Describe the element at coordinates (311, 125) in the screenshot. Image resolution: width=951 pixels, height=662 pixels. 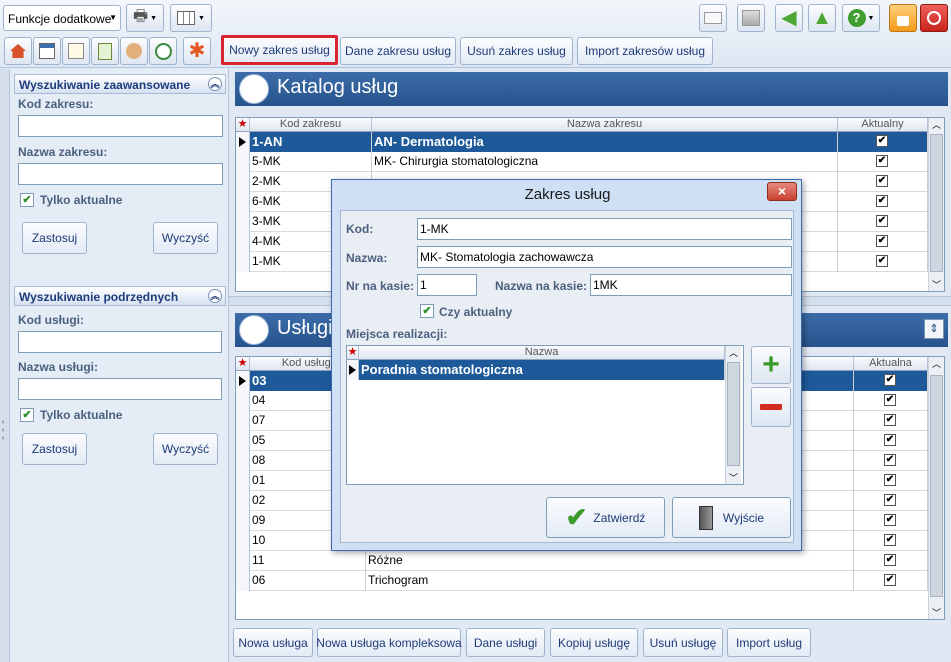
I see `col-kod-zakresu: Kod zakresu` at that location.